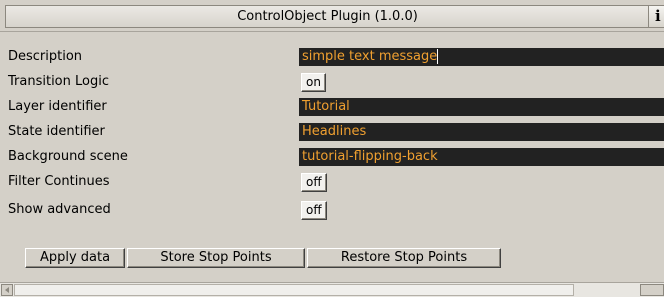  What do you see at coordinates (481, 57) in the screenshot?
I see `description-field: simple text message` at bounding box center [481, 57].